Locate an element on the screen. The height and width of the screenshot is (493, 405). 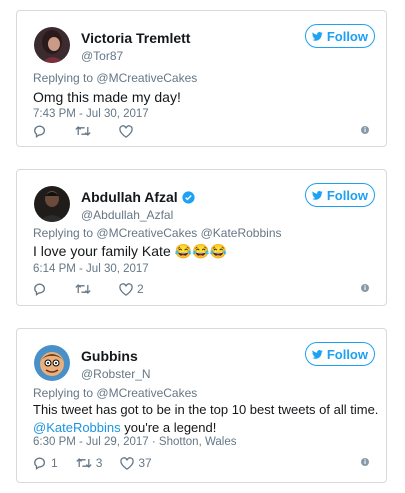
user-name-text: Abdullah Afzal is located at coordinates (129, 197).